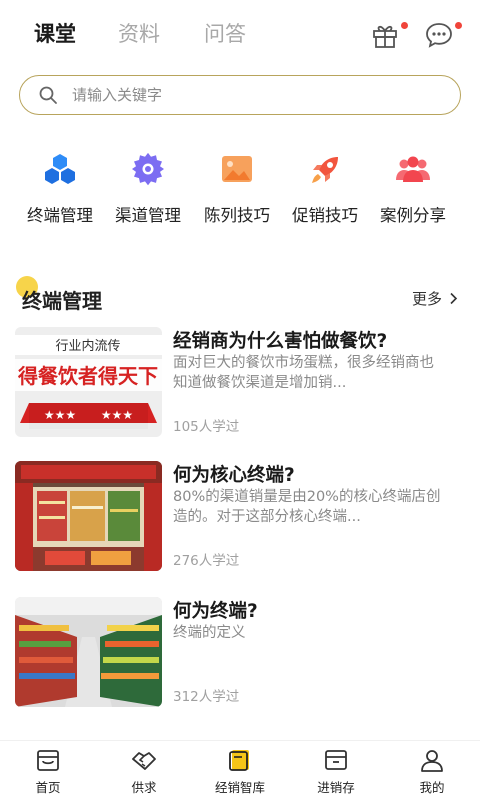  What do you see at coordinates (144, 761) in the screenshot?
I see `handshake-icon` at bounding box center [144, 761].